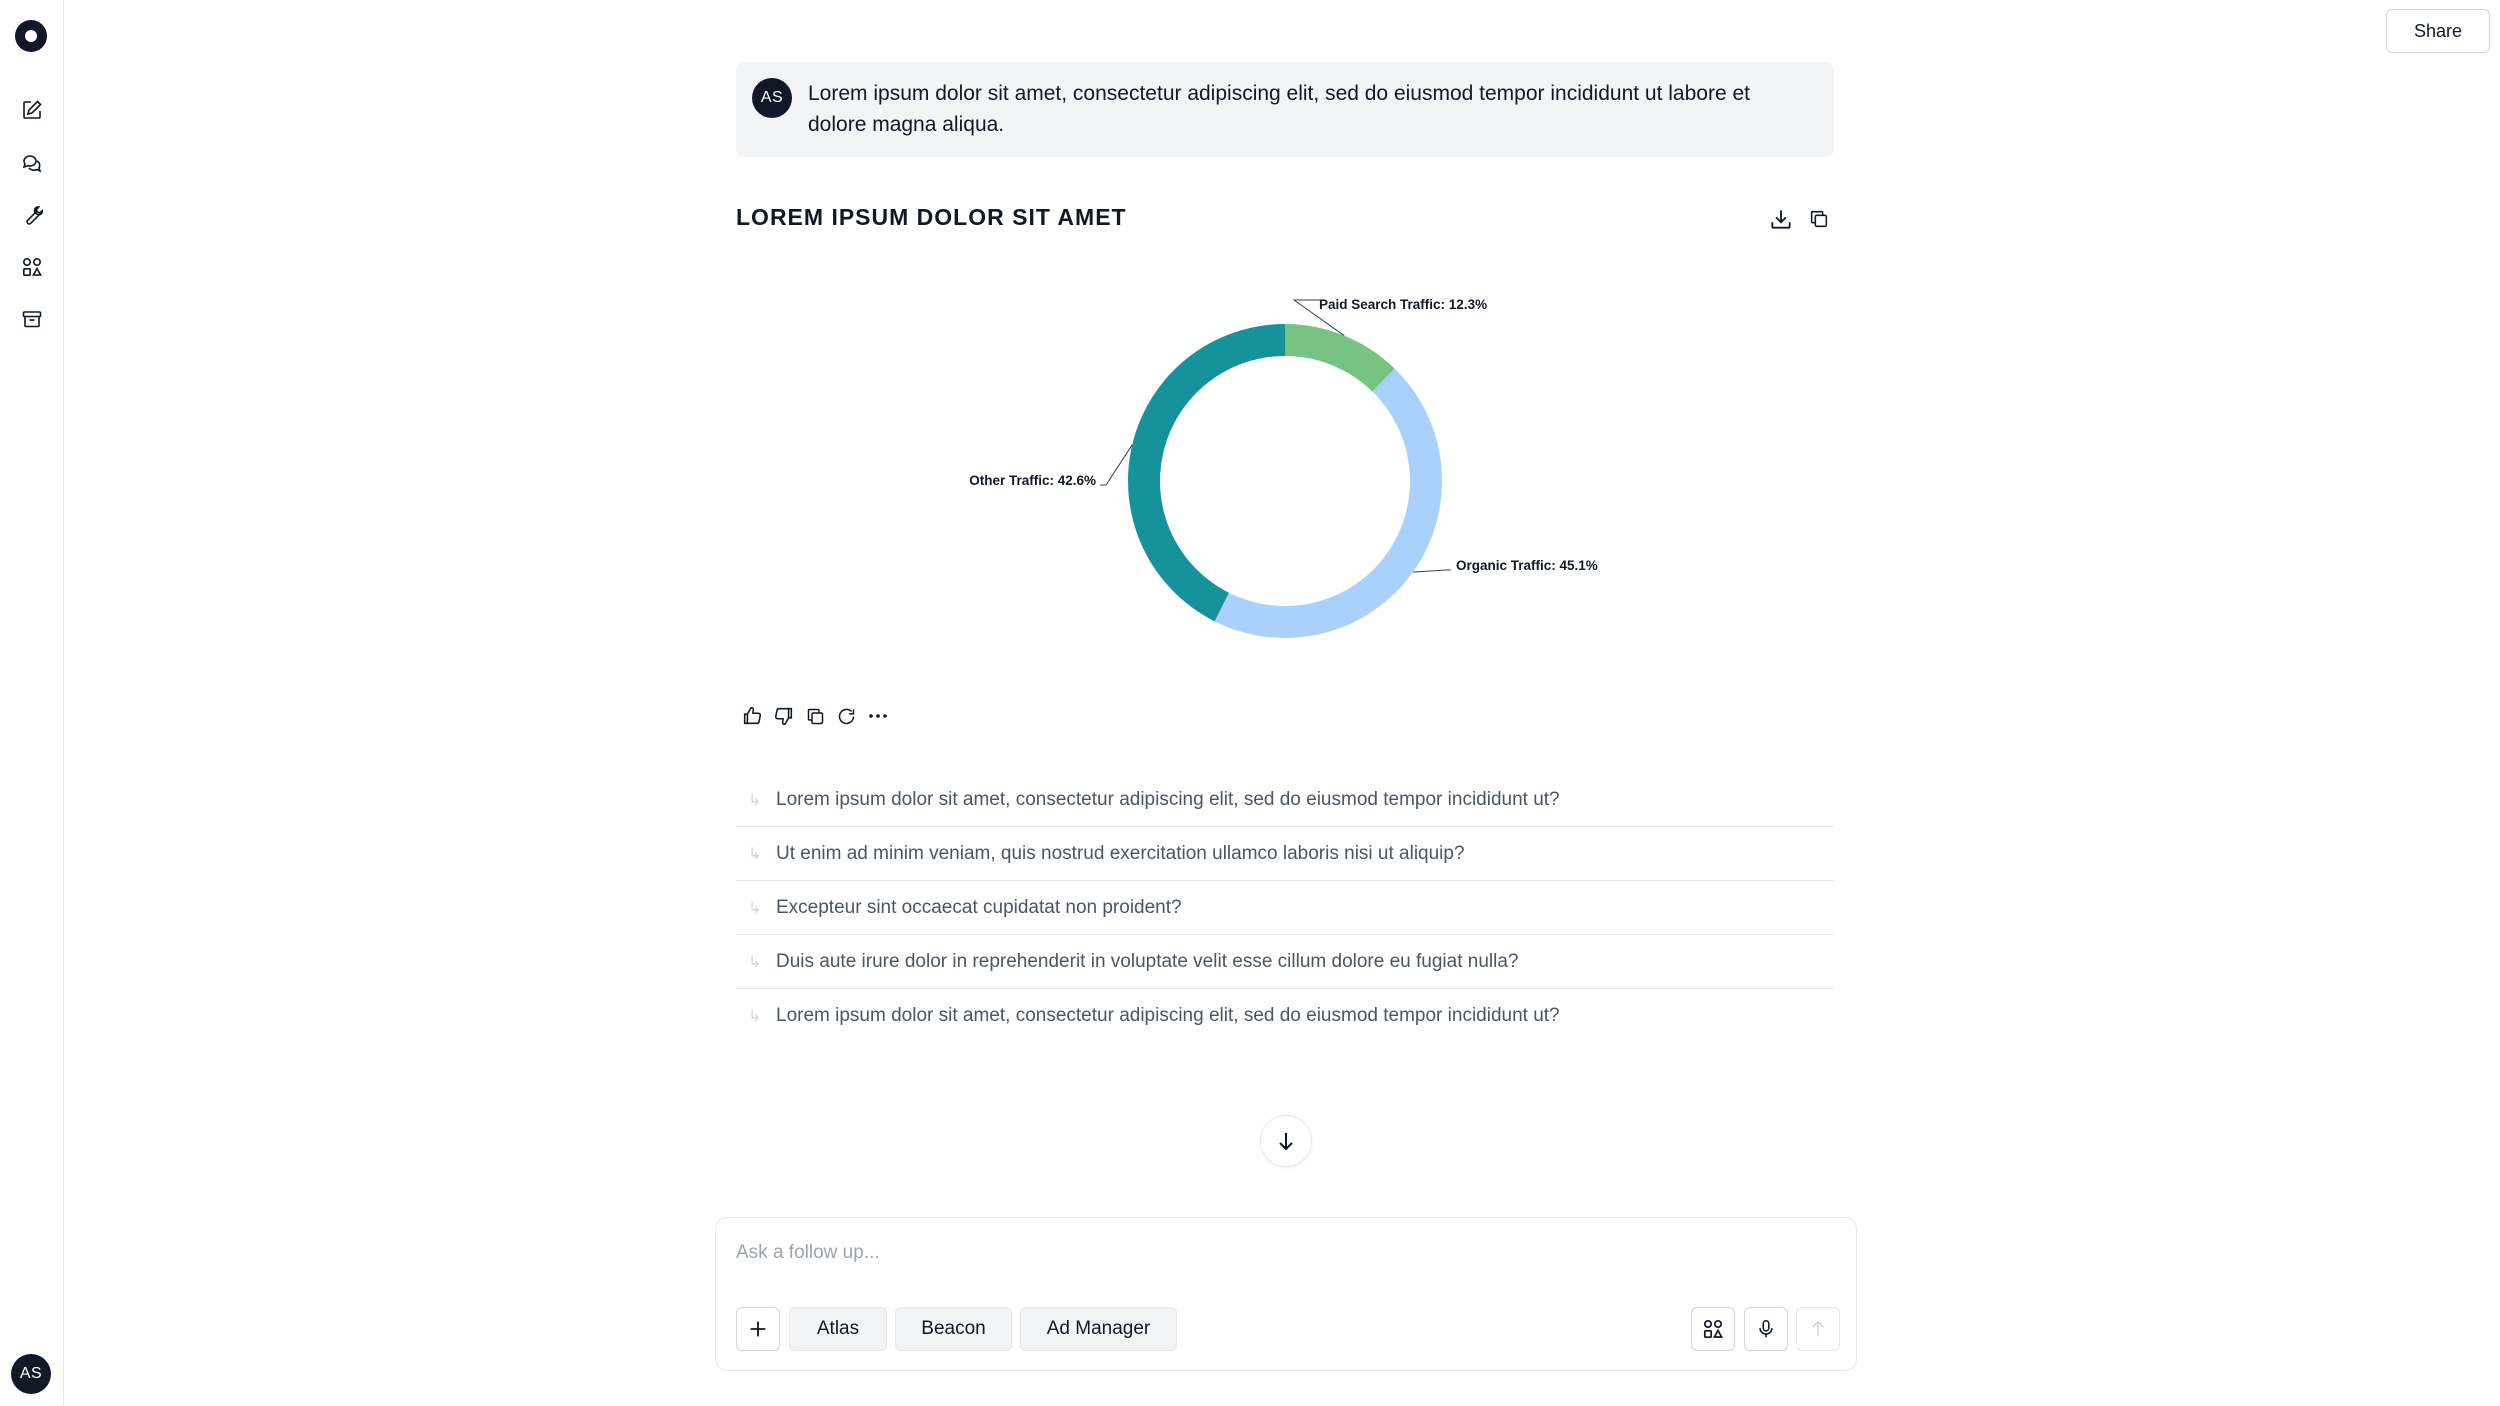  I want to click on send-button, so click(1818, 1329).